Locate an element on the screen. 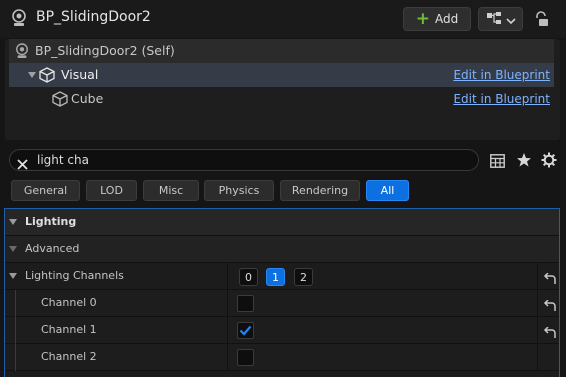 The width and height of the screenshot is (566, 377). tree-item-label: BP_SlidingDoor2 (Self) is located at coordinates (105, 50).